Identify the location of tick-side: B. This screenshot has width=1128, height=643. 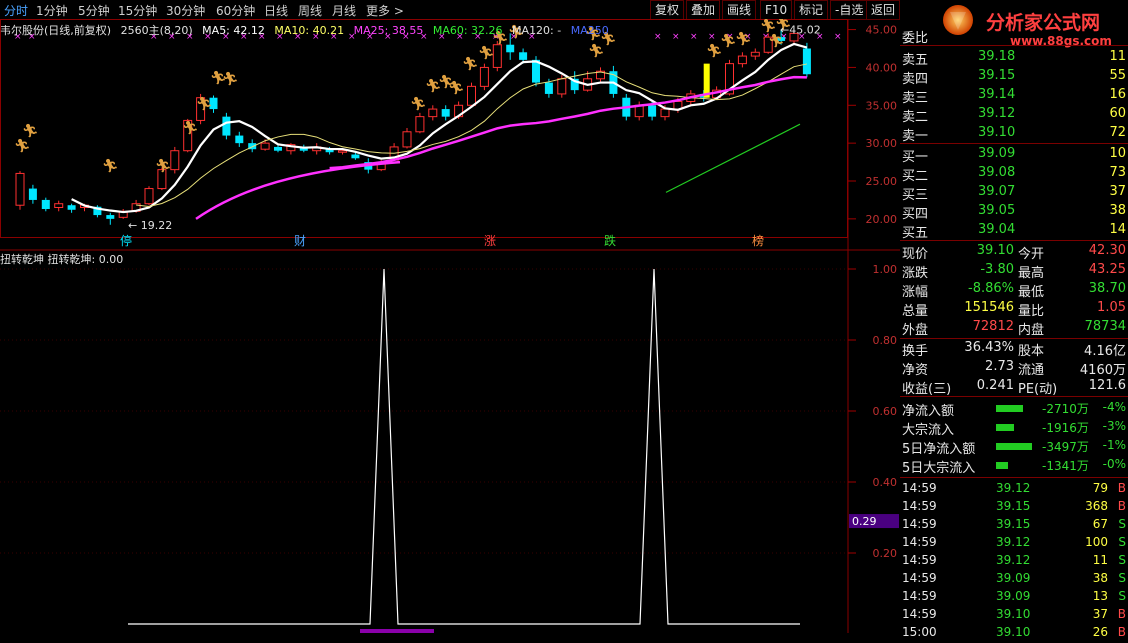
(1121, 506).